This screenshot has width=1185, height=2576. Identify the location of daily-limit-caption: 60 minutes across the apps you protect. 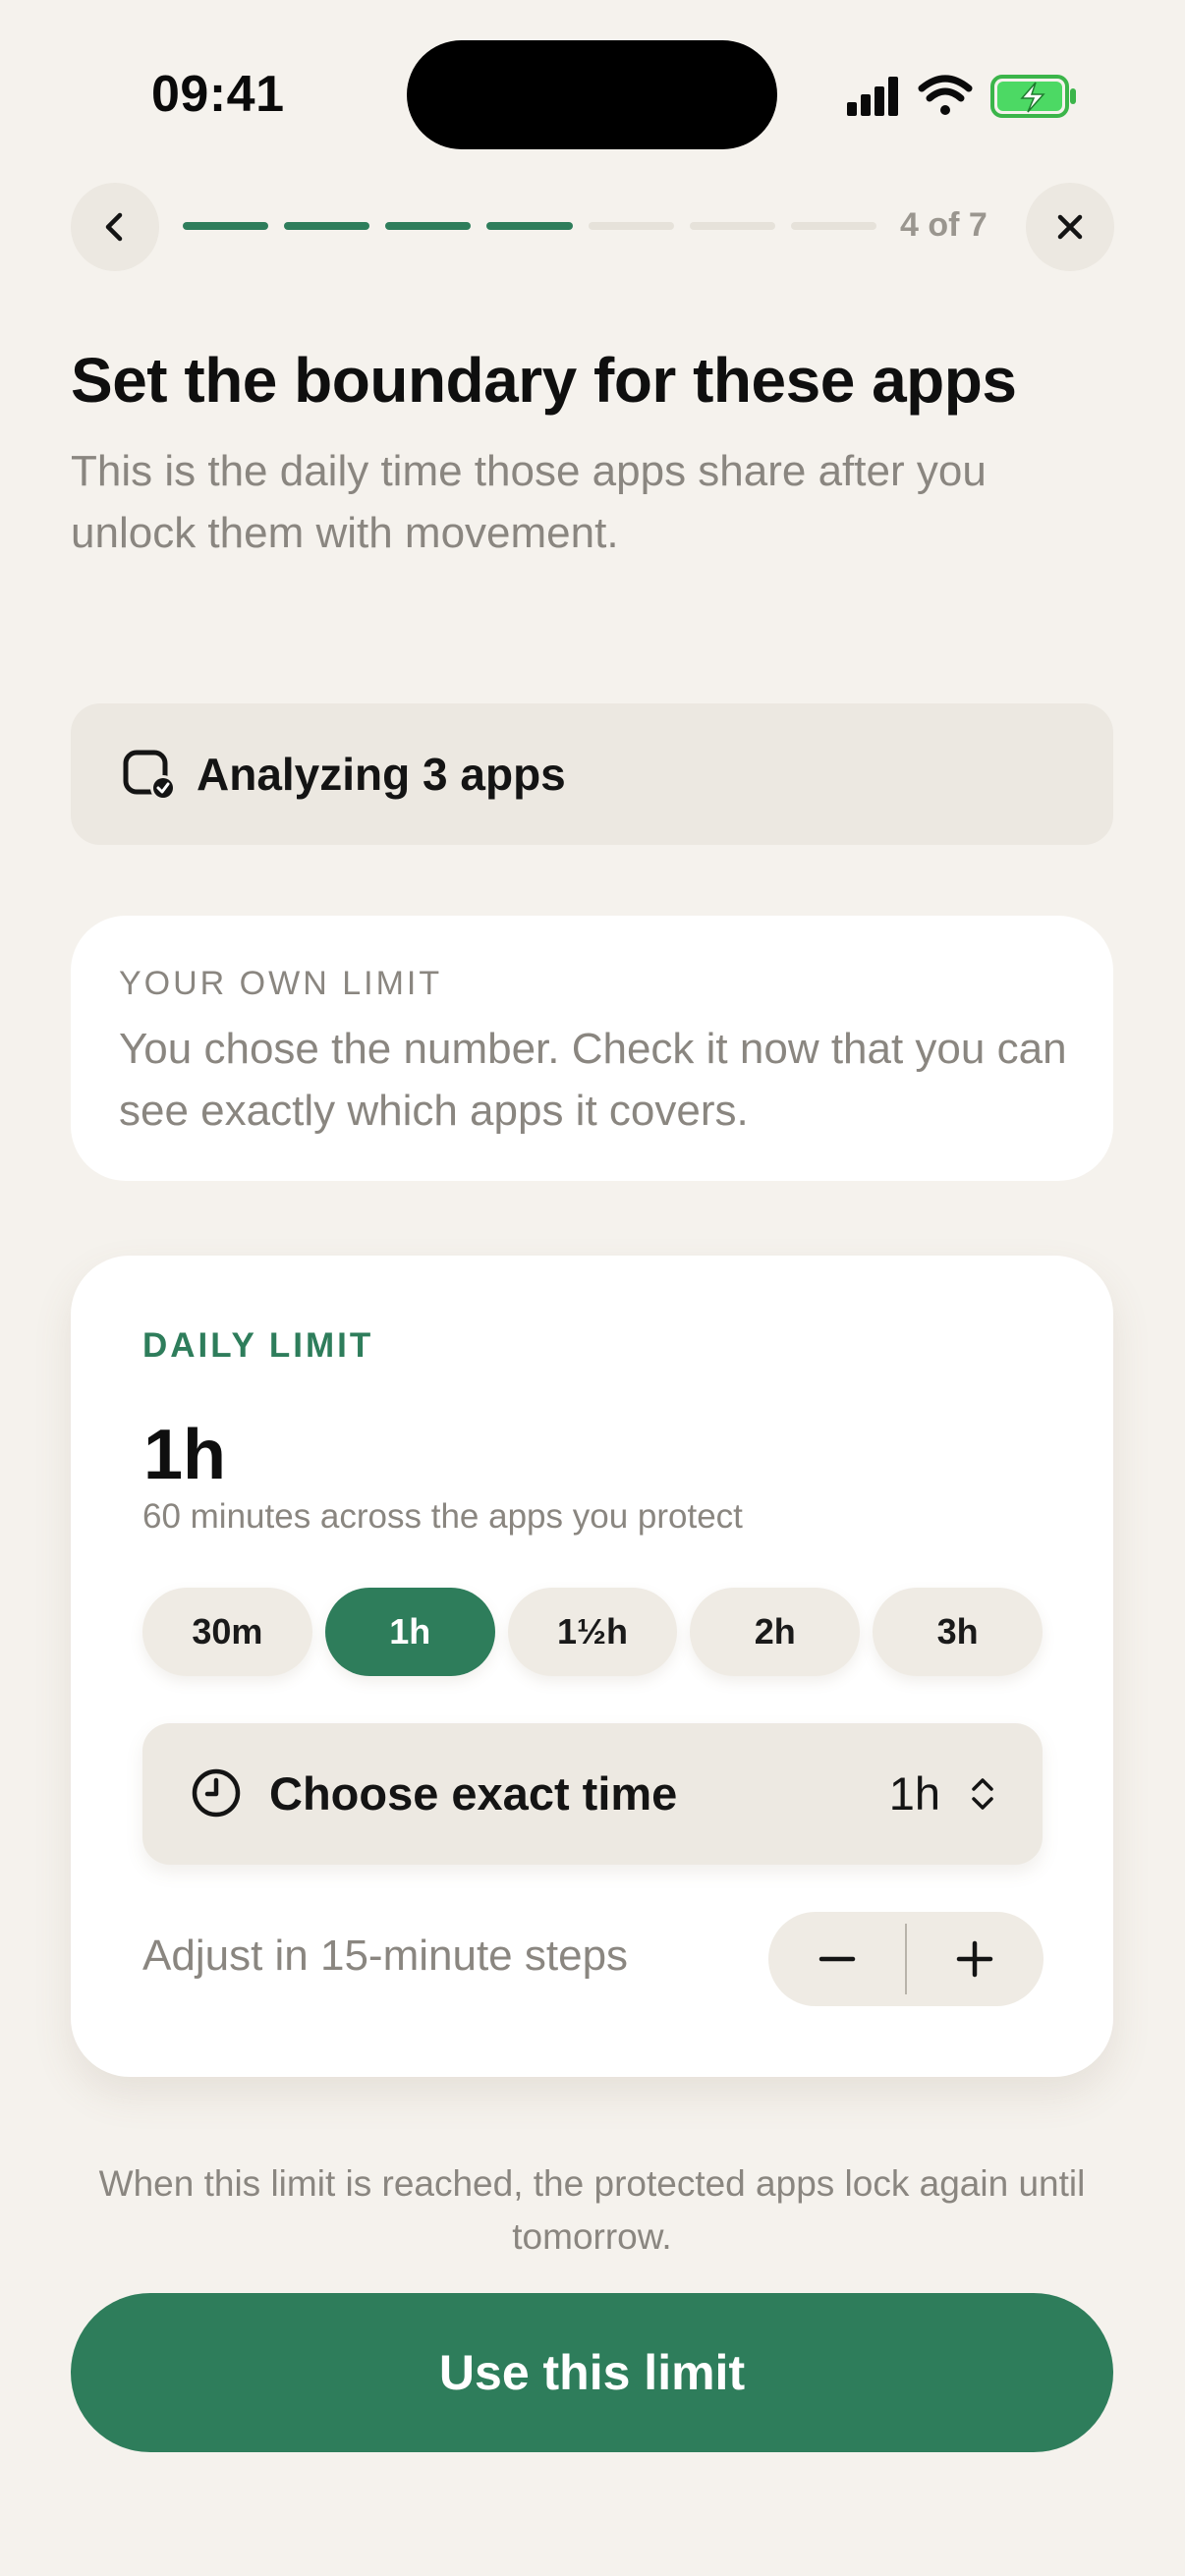
(443, 1516).